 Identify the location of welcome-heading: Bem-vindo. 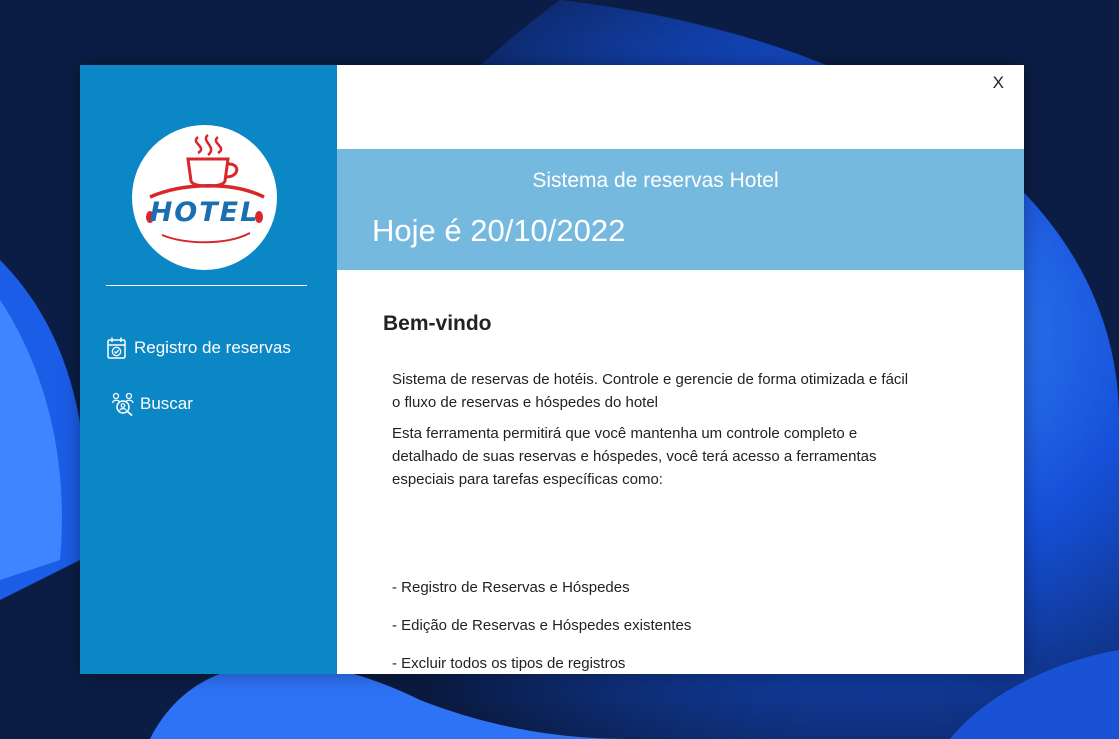
(437, 323).